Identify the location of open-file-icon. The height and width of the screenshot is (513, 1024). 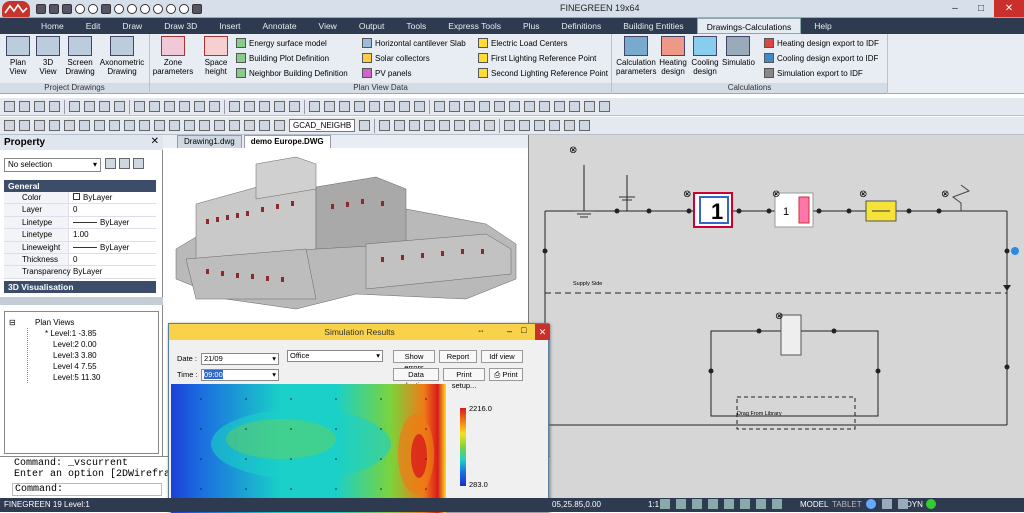
(24, 106).